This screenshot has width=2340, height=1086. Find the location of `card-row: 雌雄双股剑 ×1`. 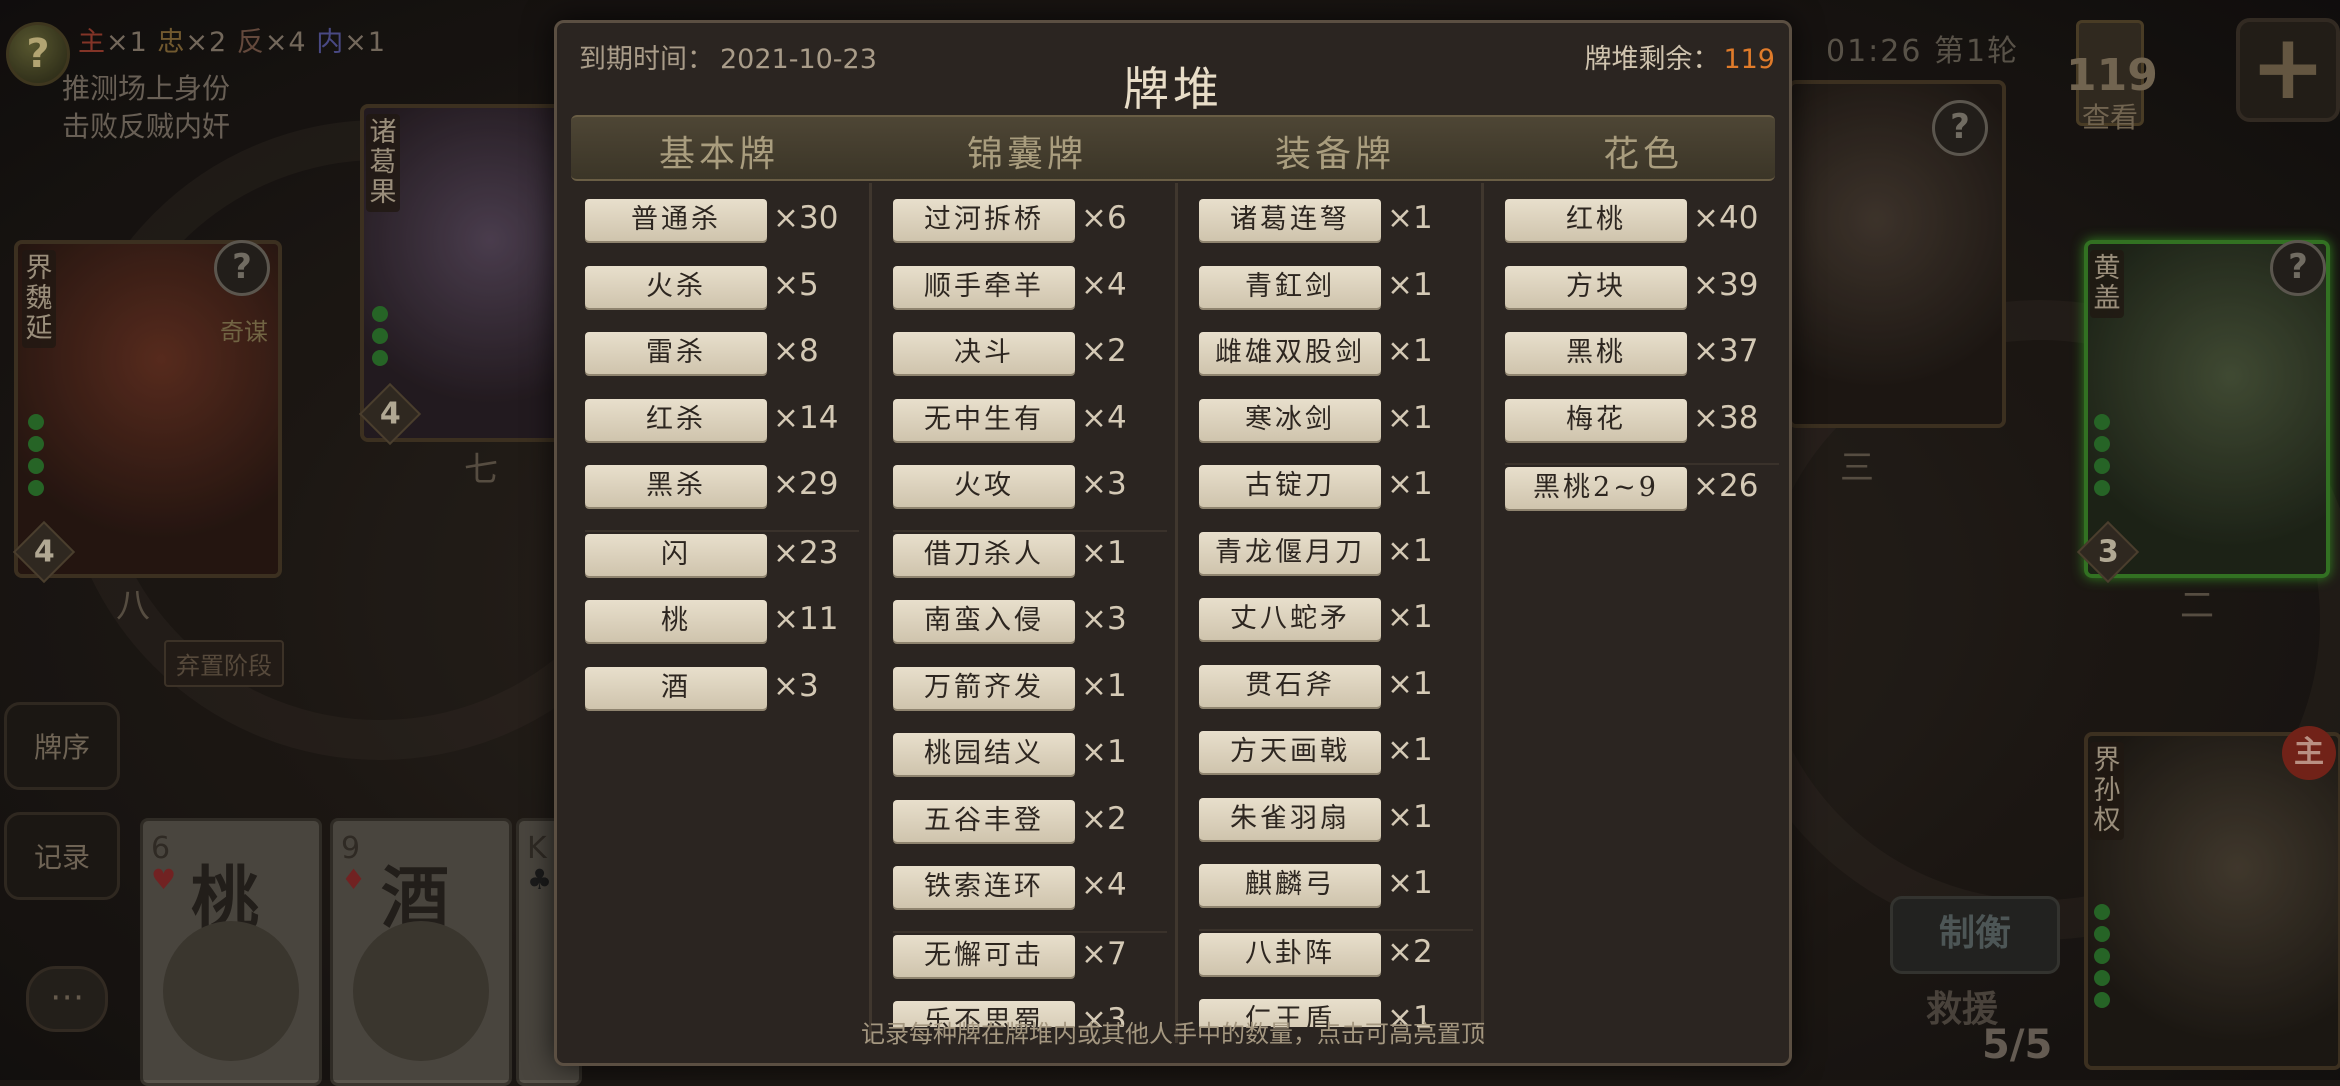

card-row: 雌雄双股剑 ×1 is located at coordinates (1336, 363).